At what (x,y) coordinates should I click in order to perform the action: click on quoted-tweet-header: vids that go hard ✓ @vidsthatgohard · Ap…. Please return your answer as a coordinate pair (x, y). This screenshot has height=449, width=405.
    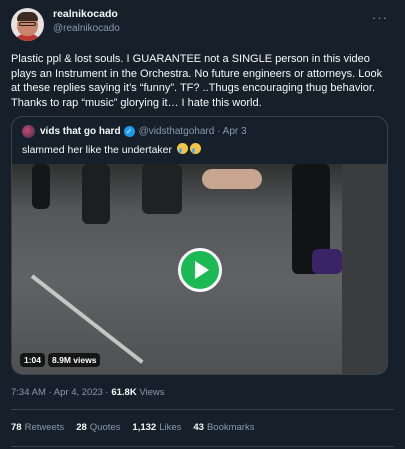
    Looking at the image, I should click on (134, 131).